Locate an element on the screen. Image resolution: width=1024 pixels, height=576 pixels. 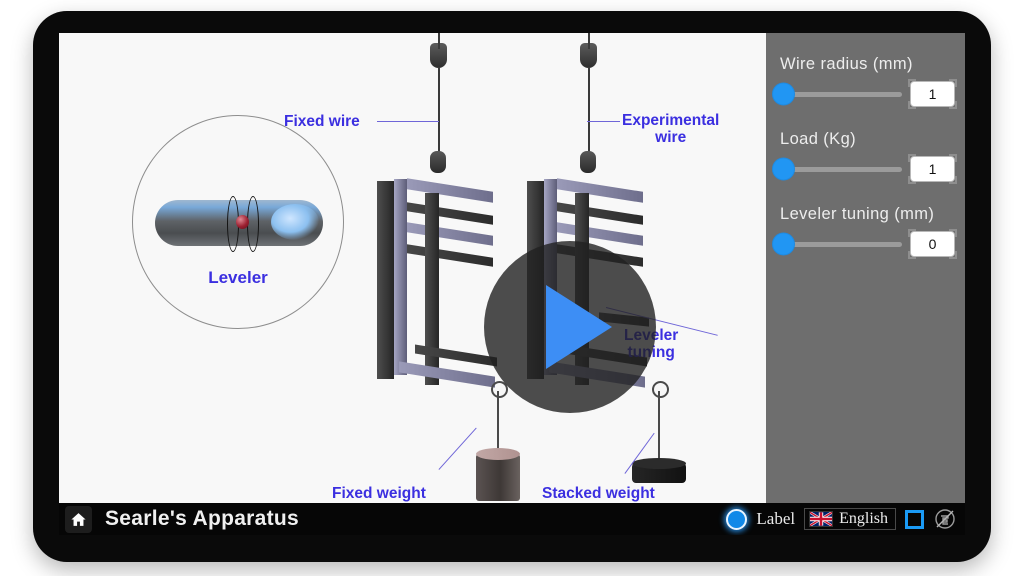
callout-fixed-weight-label: Fixed weight is located at coordinates (379, 493).